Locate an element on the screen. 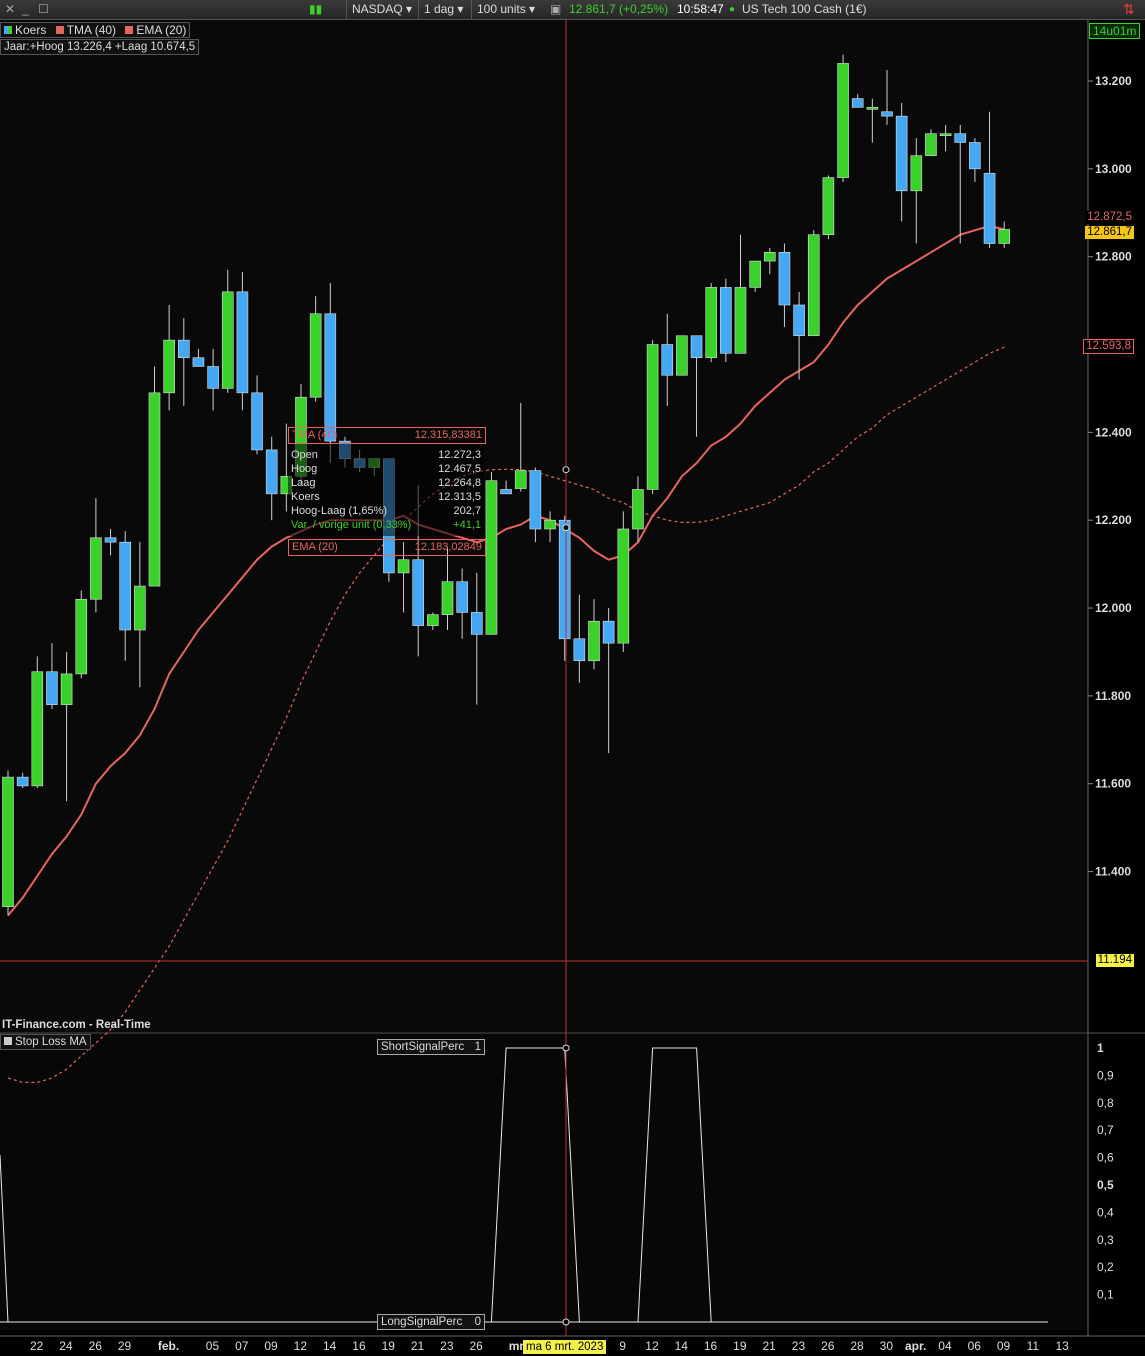 Image resolution: width=1145 pixels, height=1356 pixels. last-price: 12.861,7 (+0,25%) is located at coordinates (619, 9).